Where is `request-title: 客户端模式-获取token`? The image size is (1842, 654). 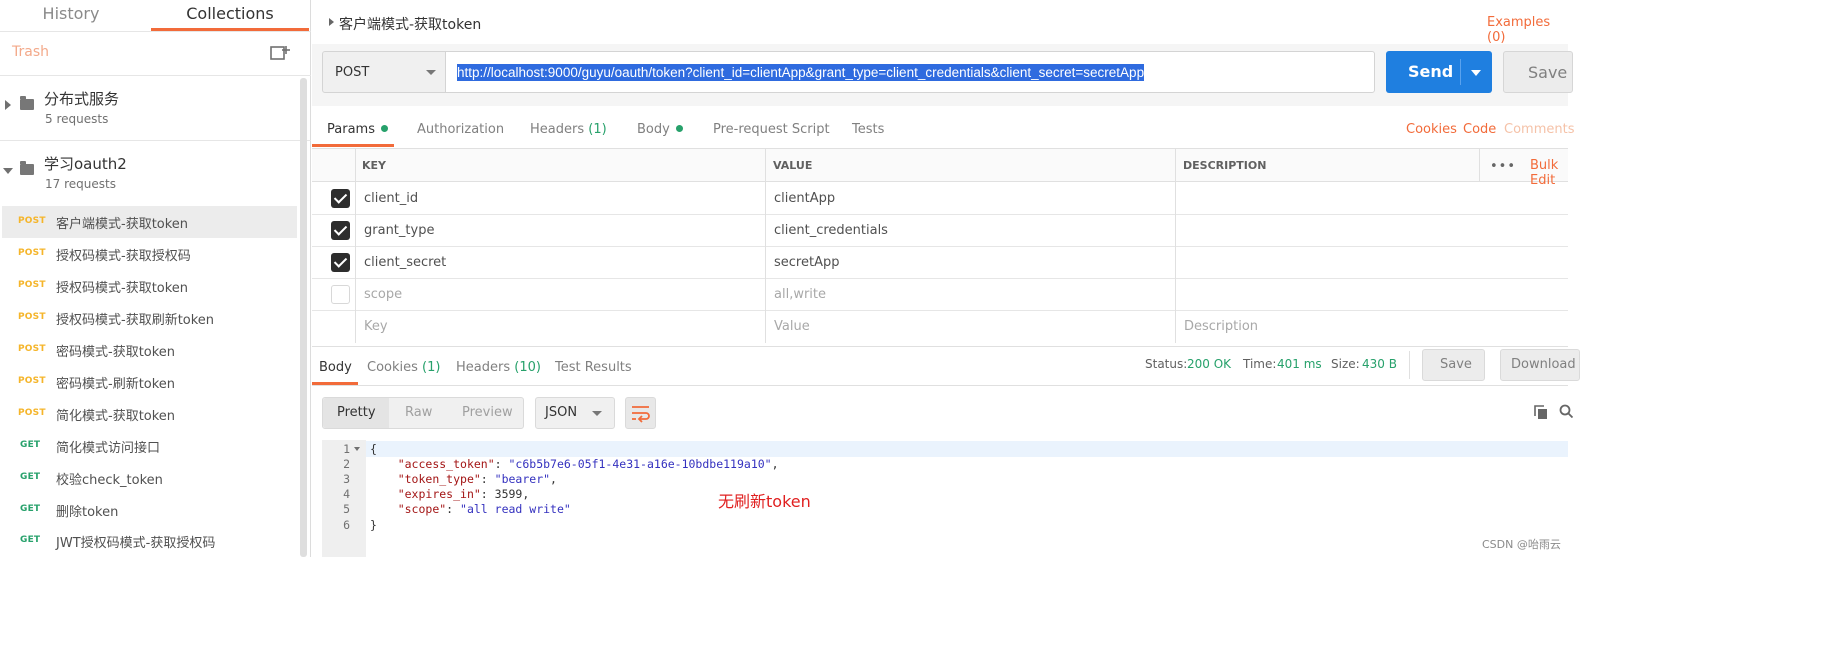 request-title: 客户端模式-获取token is located at coordinates (410, 24).